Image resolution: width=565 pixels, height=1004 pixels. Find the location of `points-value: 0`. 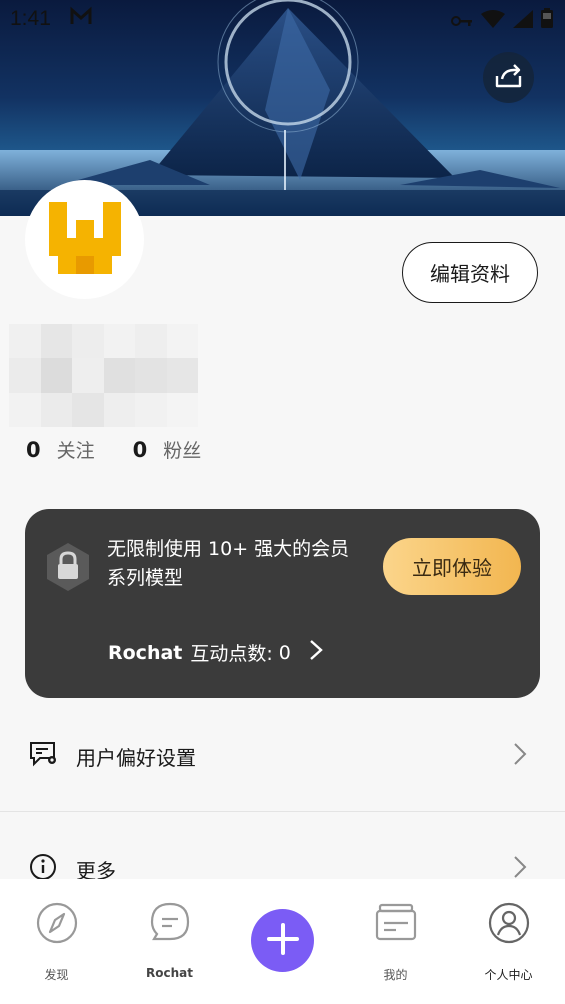

points-value: 0 is located at coordinates (284, 652).